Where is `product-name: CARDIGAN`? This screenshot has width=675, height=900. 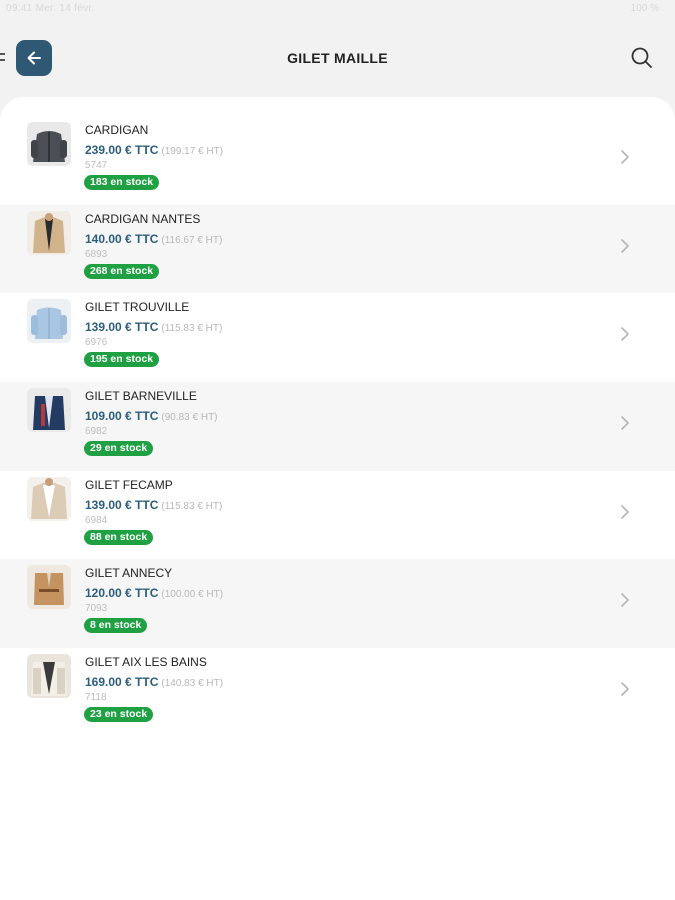 product-name: CARDIGAN is located at coordinates (117, 130).